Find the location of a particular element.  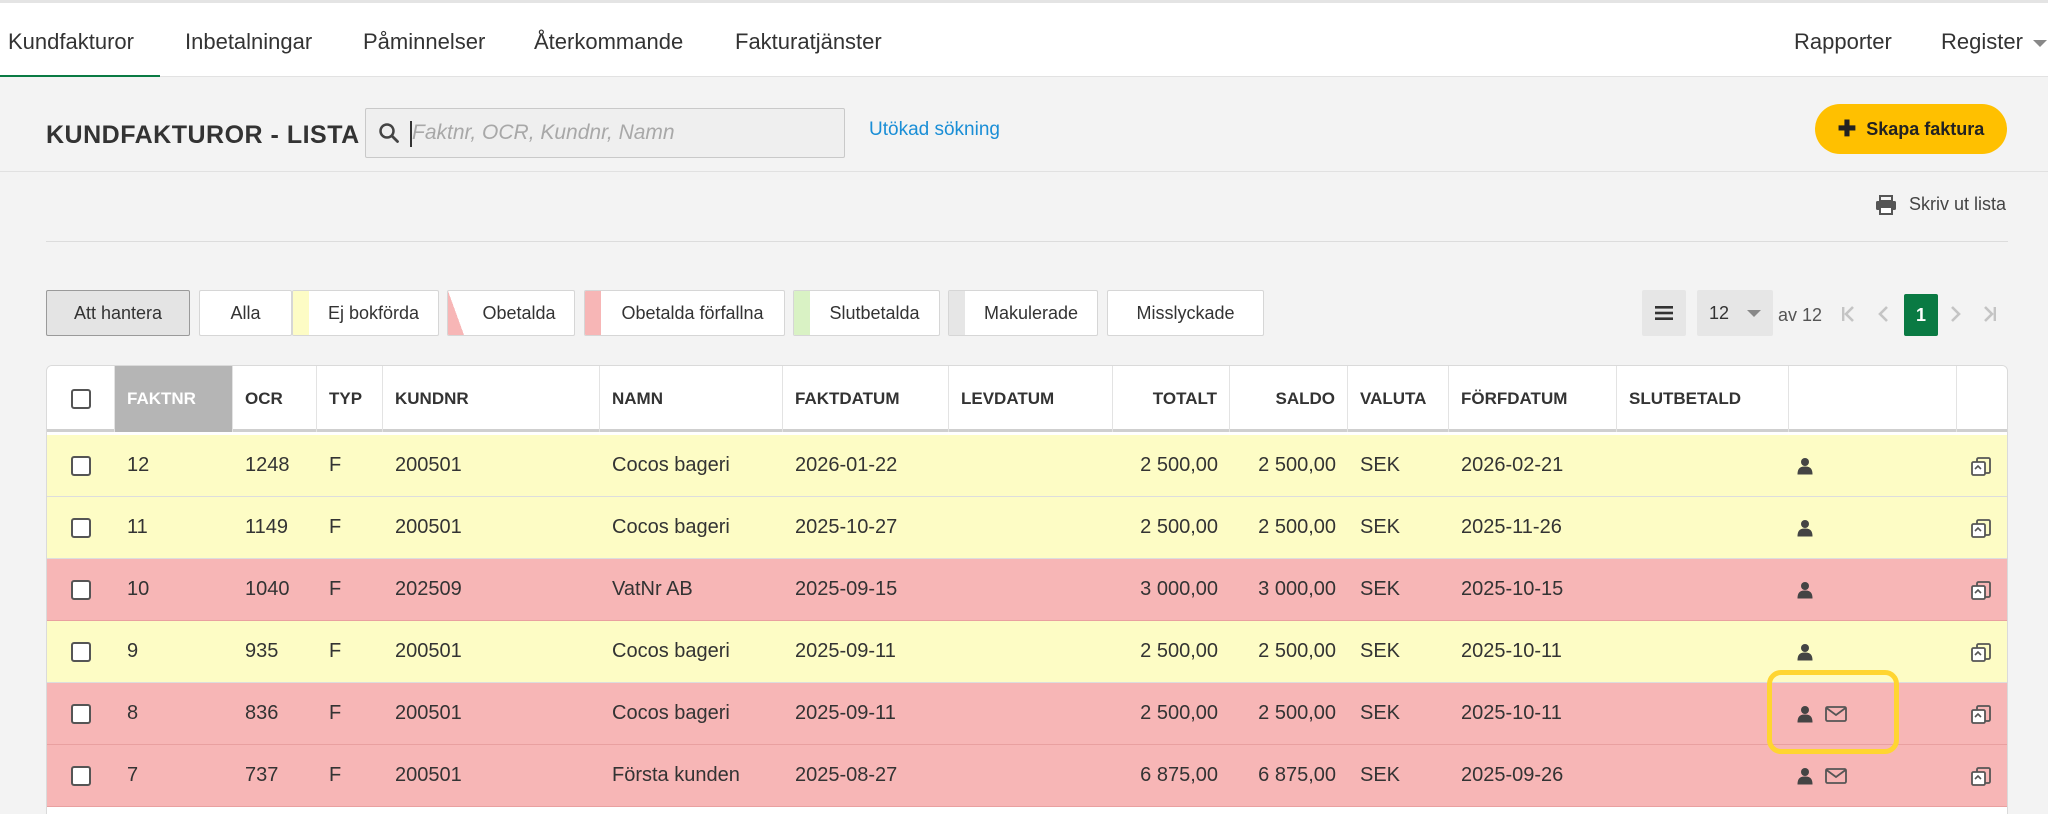

column-header-kundnr: KUNDNR is located at coordinates (491, 399).